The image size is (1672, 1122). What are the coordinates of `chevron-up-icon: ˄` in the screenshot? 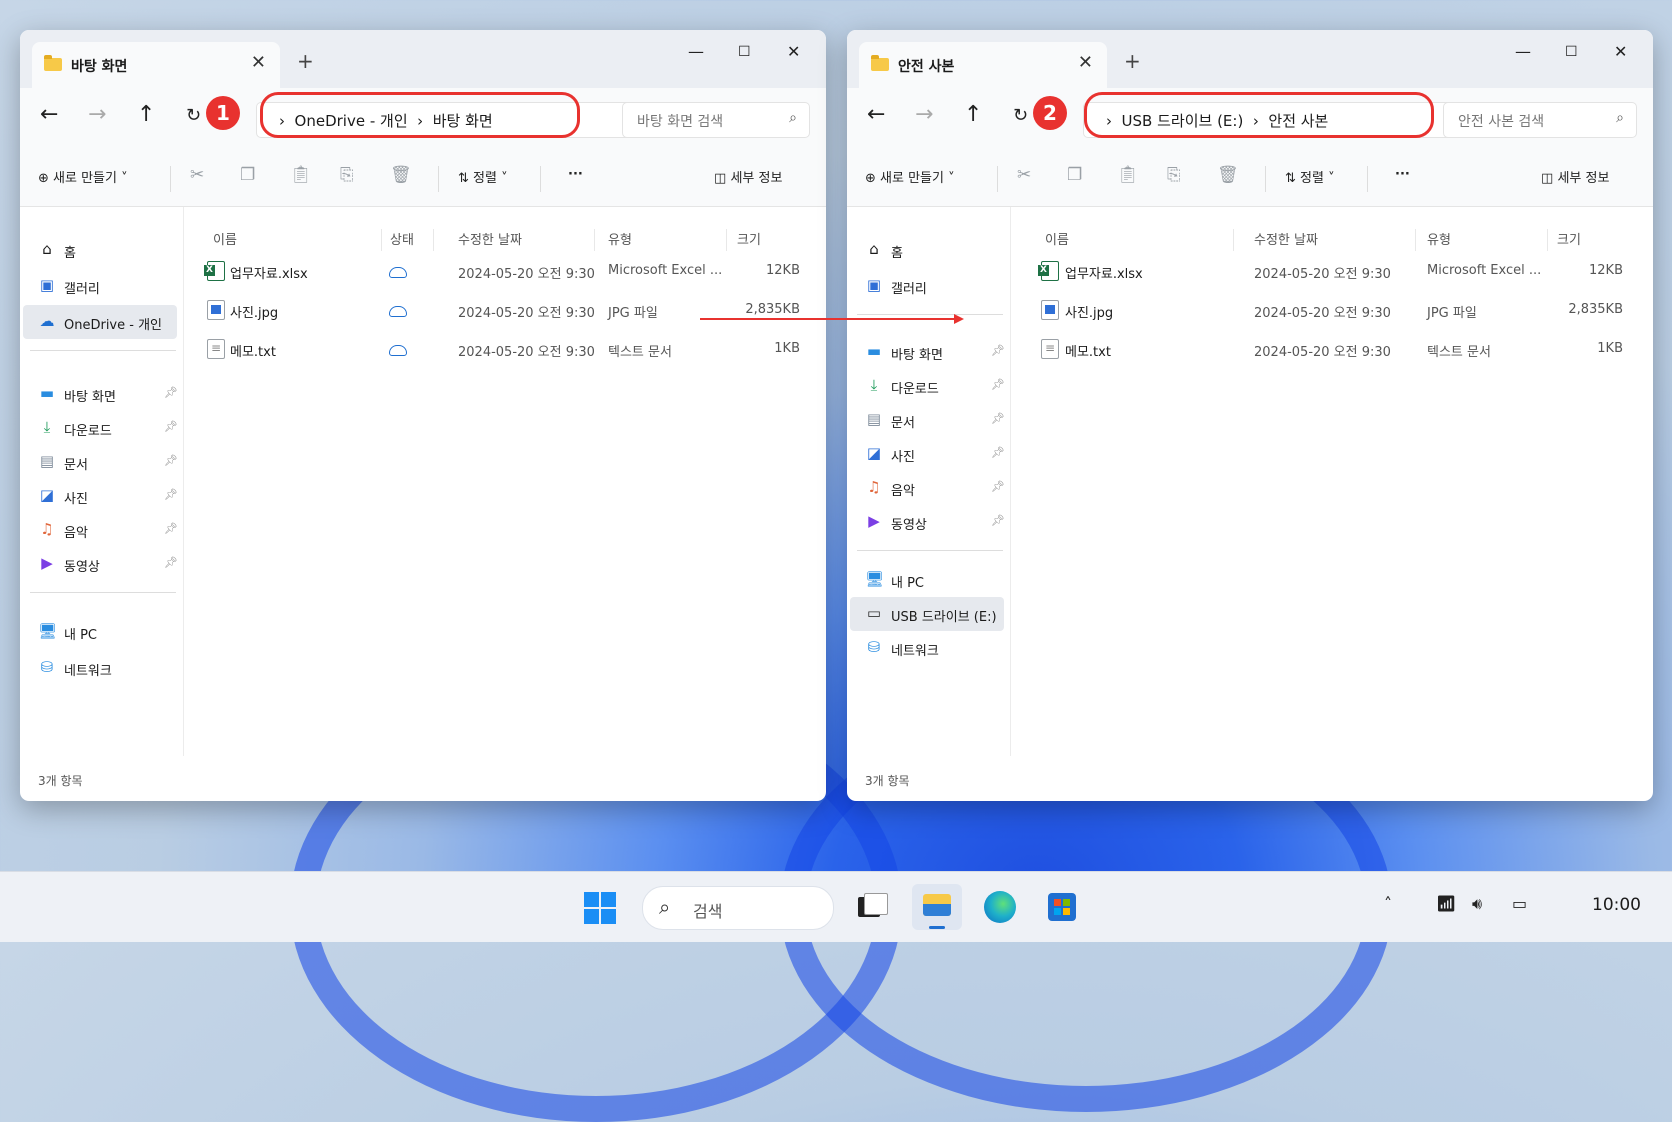 It's located at (1388, 903).